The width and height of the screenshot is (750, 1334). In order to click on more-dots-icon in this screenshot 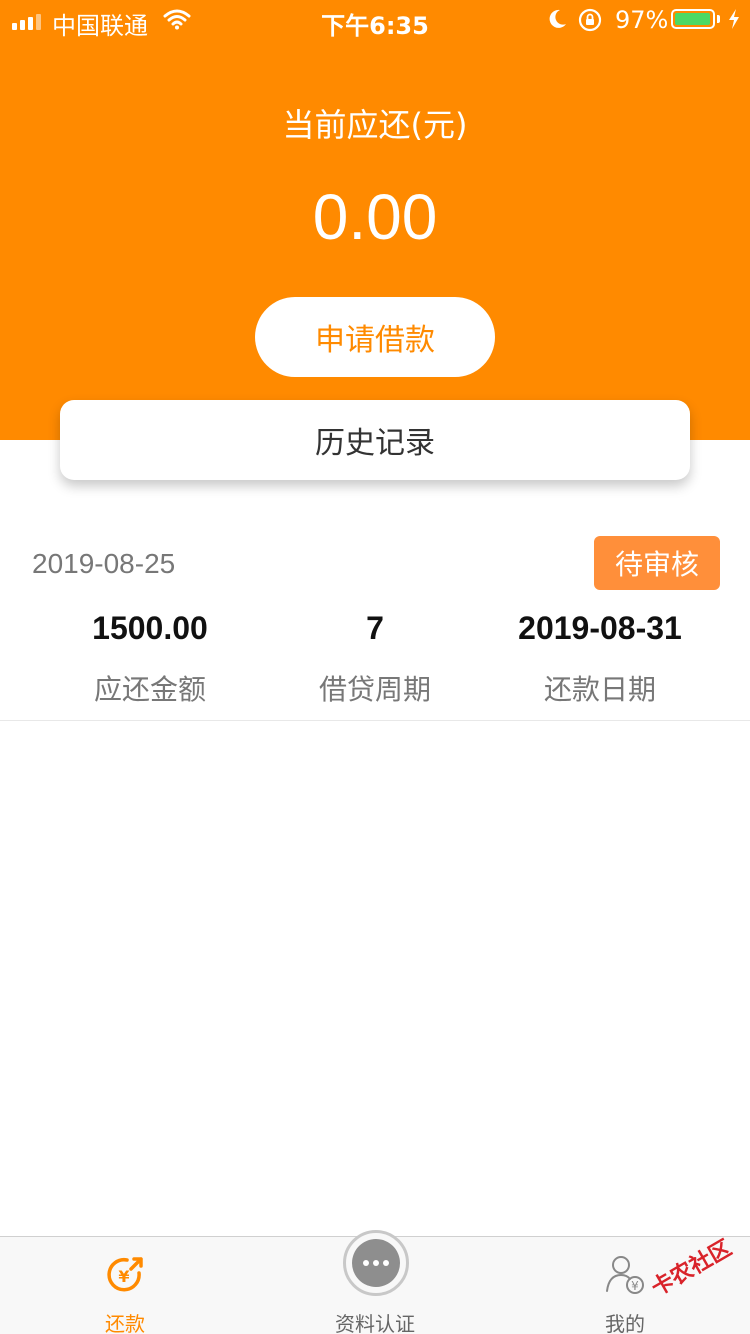, I will do `click(376, 1263)`.